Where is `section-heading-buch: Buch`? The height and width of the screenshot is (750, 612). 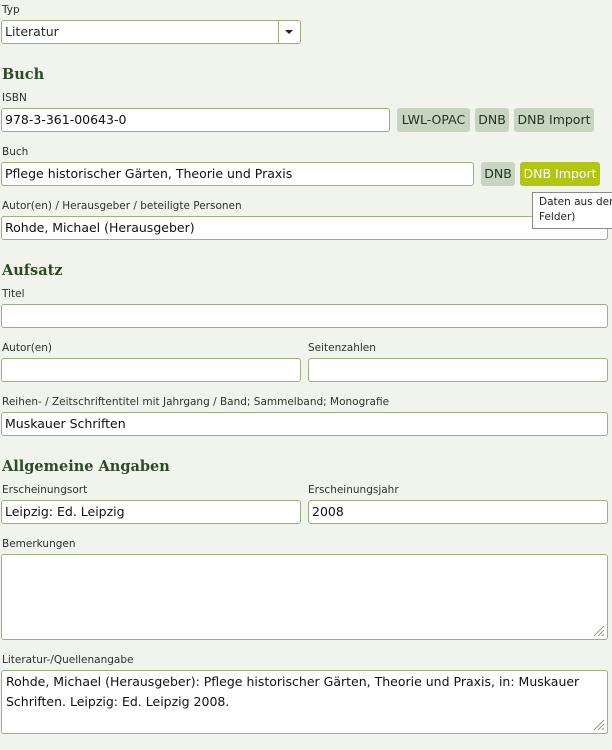 section-heading-buch: Buch is located at coordinates (23, 74).